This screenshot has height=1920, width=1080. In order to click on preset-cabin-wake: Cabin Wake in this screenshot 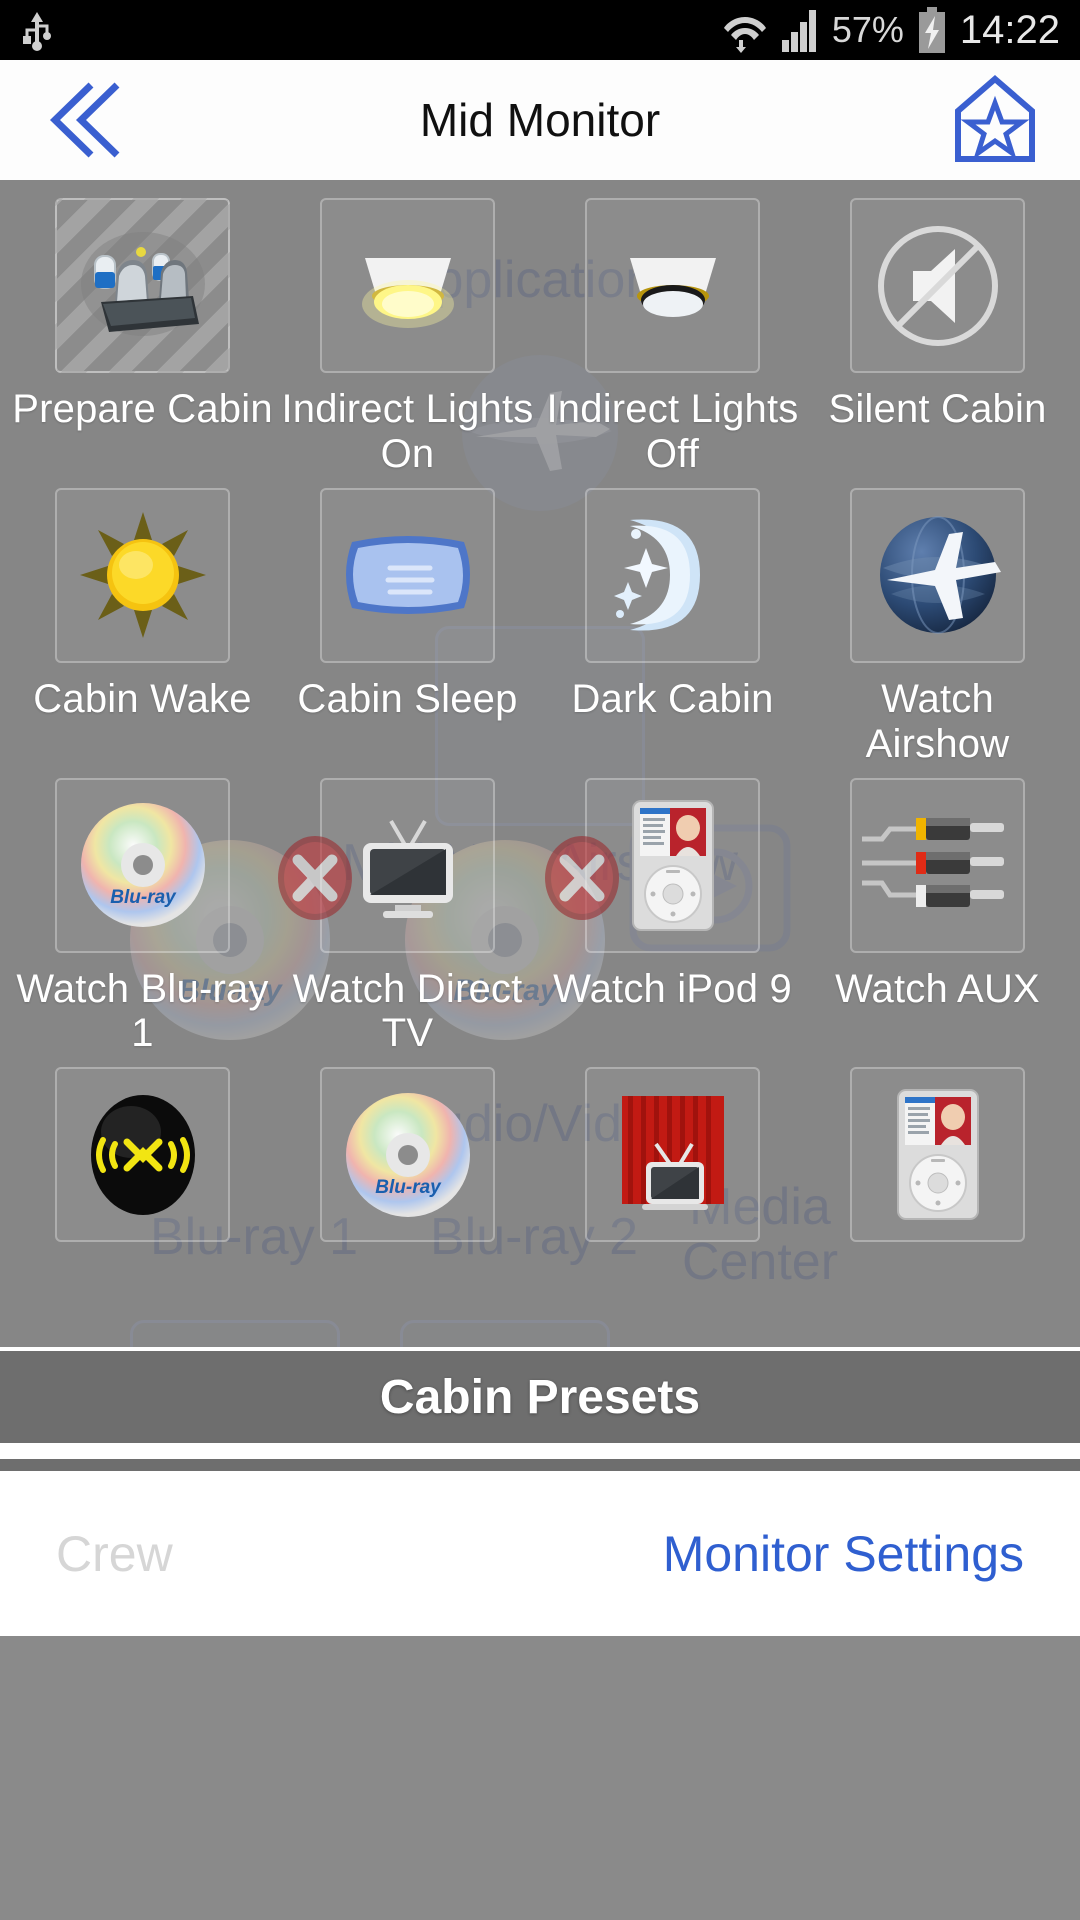, I will do `click(142, 623)`.